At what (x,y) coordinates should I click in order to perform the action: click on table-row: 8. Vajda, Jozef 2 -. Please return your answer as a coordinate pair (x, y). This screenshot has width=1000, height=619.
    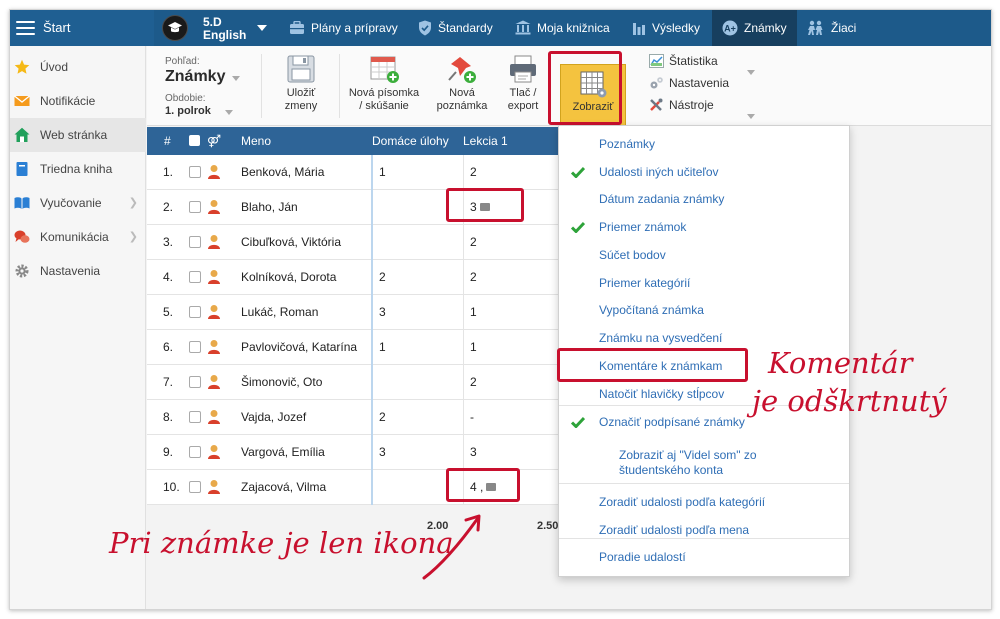
    Looking at the image, I should click on (362, 417).